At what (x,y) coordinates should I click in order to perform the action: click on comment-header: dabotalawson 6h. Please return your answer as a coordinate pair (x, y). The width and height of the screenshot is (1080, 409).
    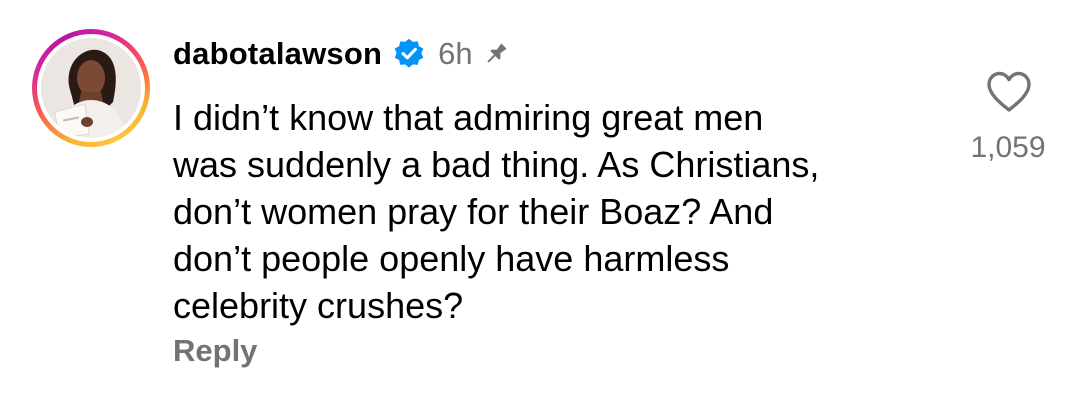
    Looking at the image, I should click on (342, 54).